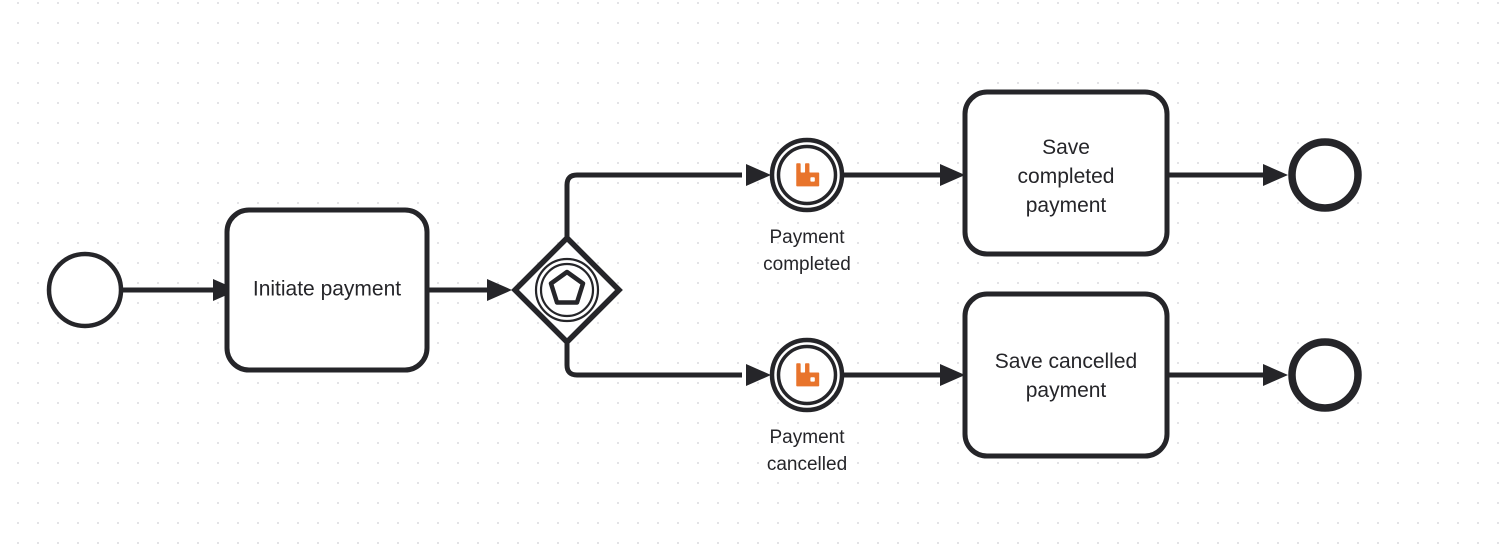 This screenshot has width=1500, height=548. I want to click on start-event, so click(85, 290).